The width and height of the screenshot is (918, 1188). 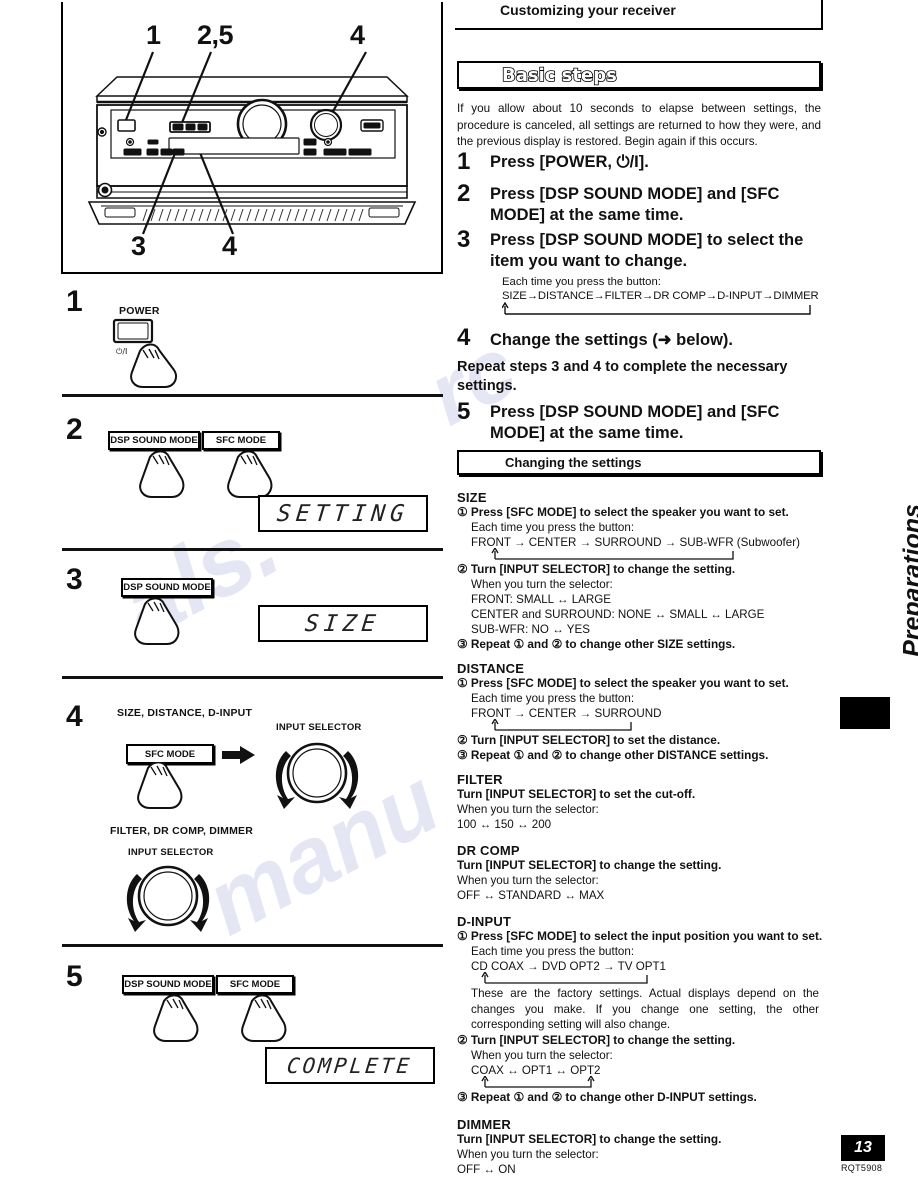 I want to click on chapter-title: Customizing your receiver, so click(x=588, y=10).